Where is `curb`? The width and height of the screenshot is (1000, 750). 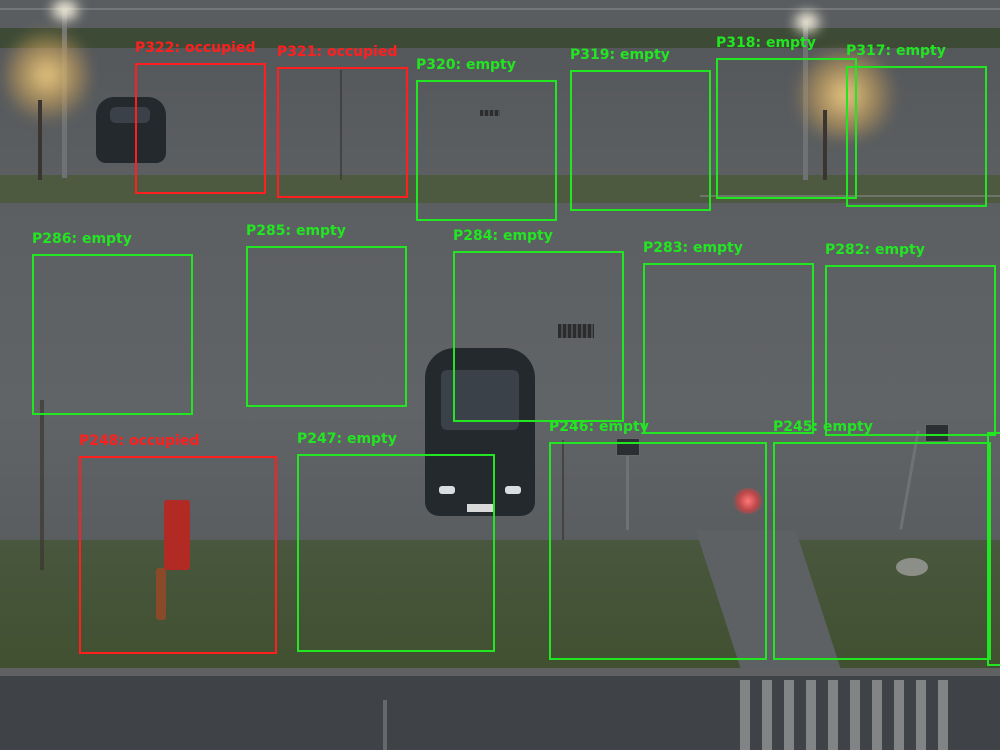
curb is located at coordinates (500, 672).